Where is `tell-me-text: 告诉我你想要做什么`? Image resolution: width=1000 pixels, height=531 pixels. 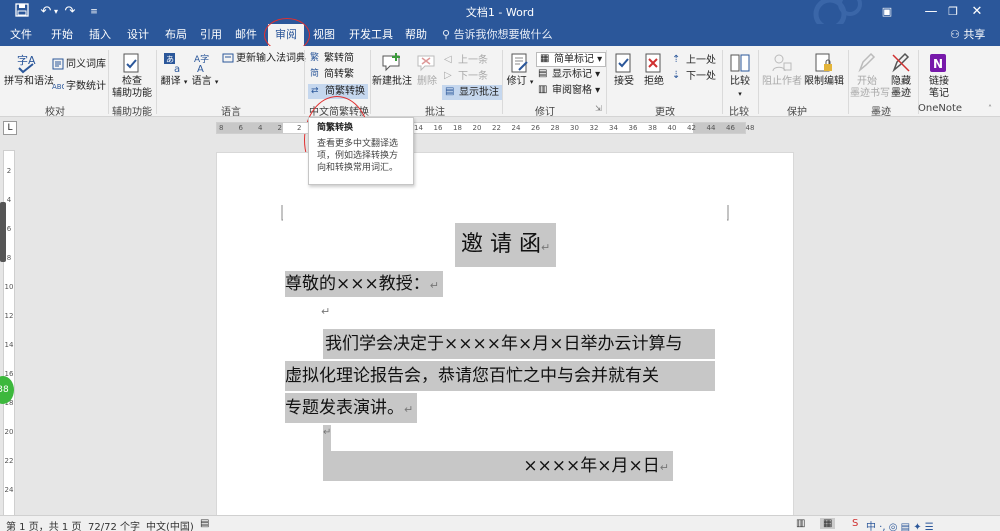
tell-me-text: 告诉我你想要做什么 is located at coordinates (503, 34).